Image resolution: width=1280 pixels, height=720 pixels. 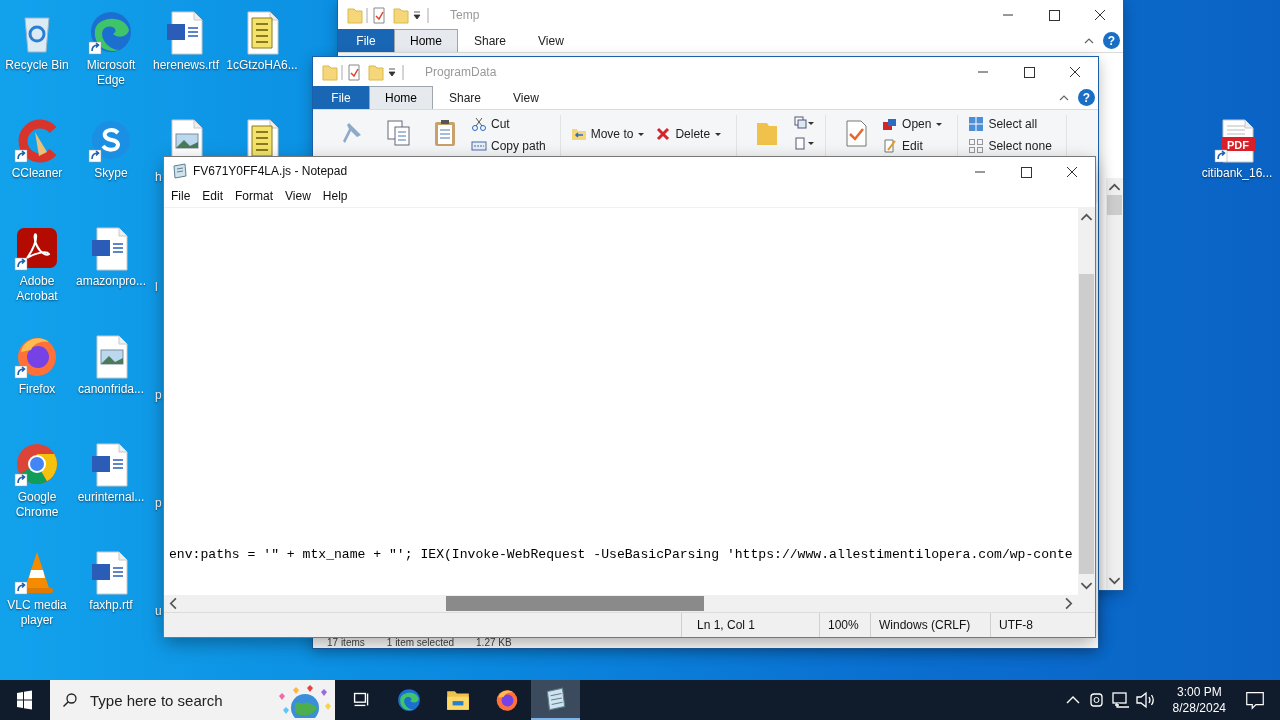 I want to click on search-icon, so click(x=70, y=700).